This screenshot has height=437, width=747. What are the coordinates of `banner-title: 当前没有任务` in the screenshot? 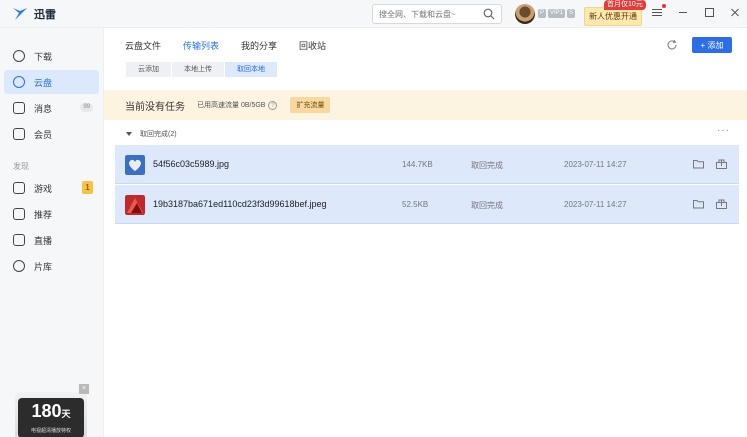 It's located at (155, 107).